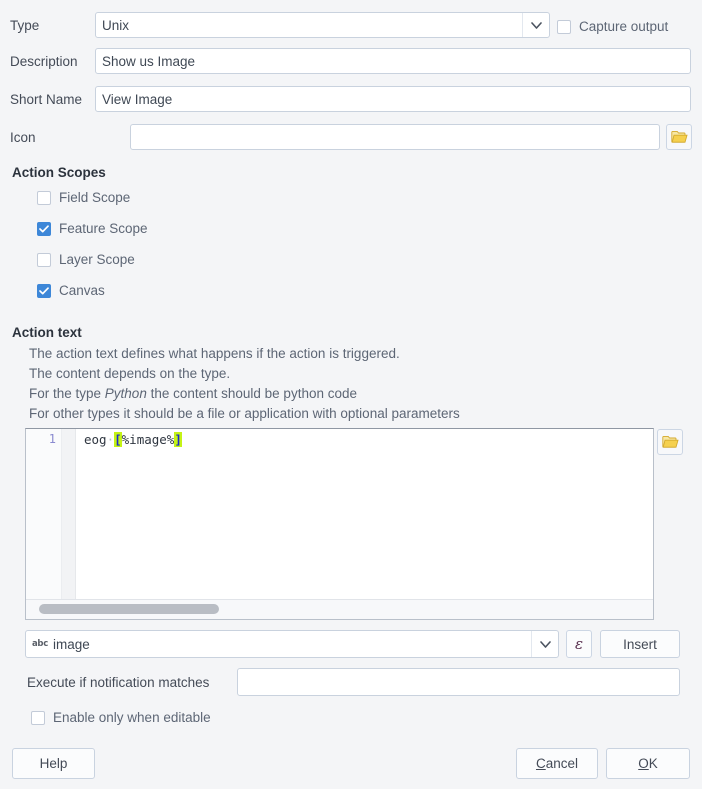  What do you see at coordinates (118, 439) in the screenshot?
I see `code-open-bracket: [` at bounding box center [118, 439].